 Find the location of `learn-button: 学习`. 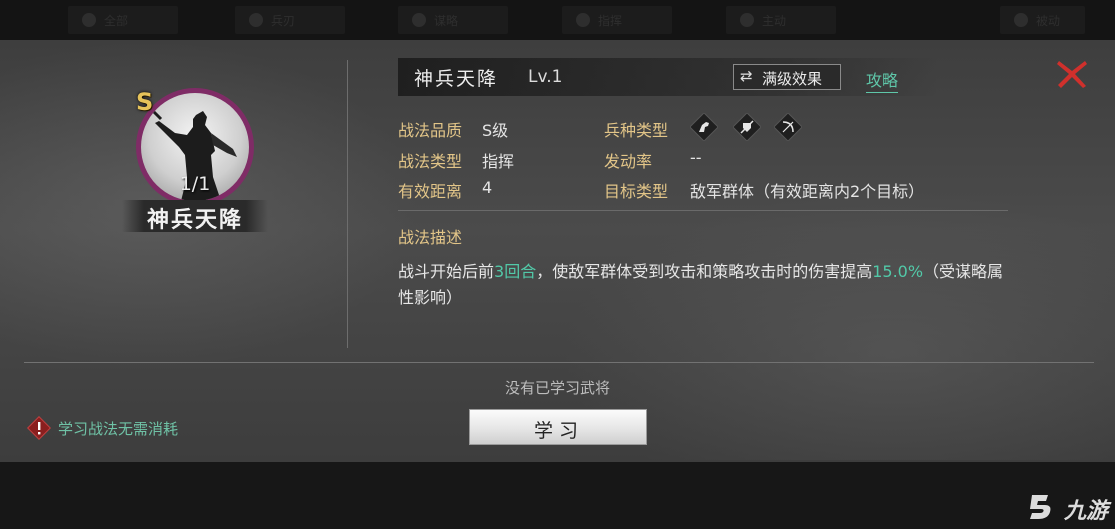

learn-button: 学习 is located at coordinates (558, 427).